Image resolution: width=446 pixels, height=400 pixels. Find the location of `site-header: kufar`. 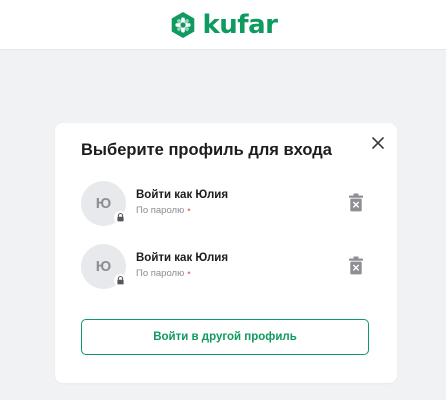

site-header: kufar is located at coordinates (223, 25).